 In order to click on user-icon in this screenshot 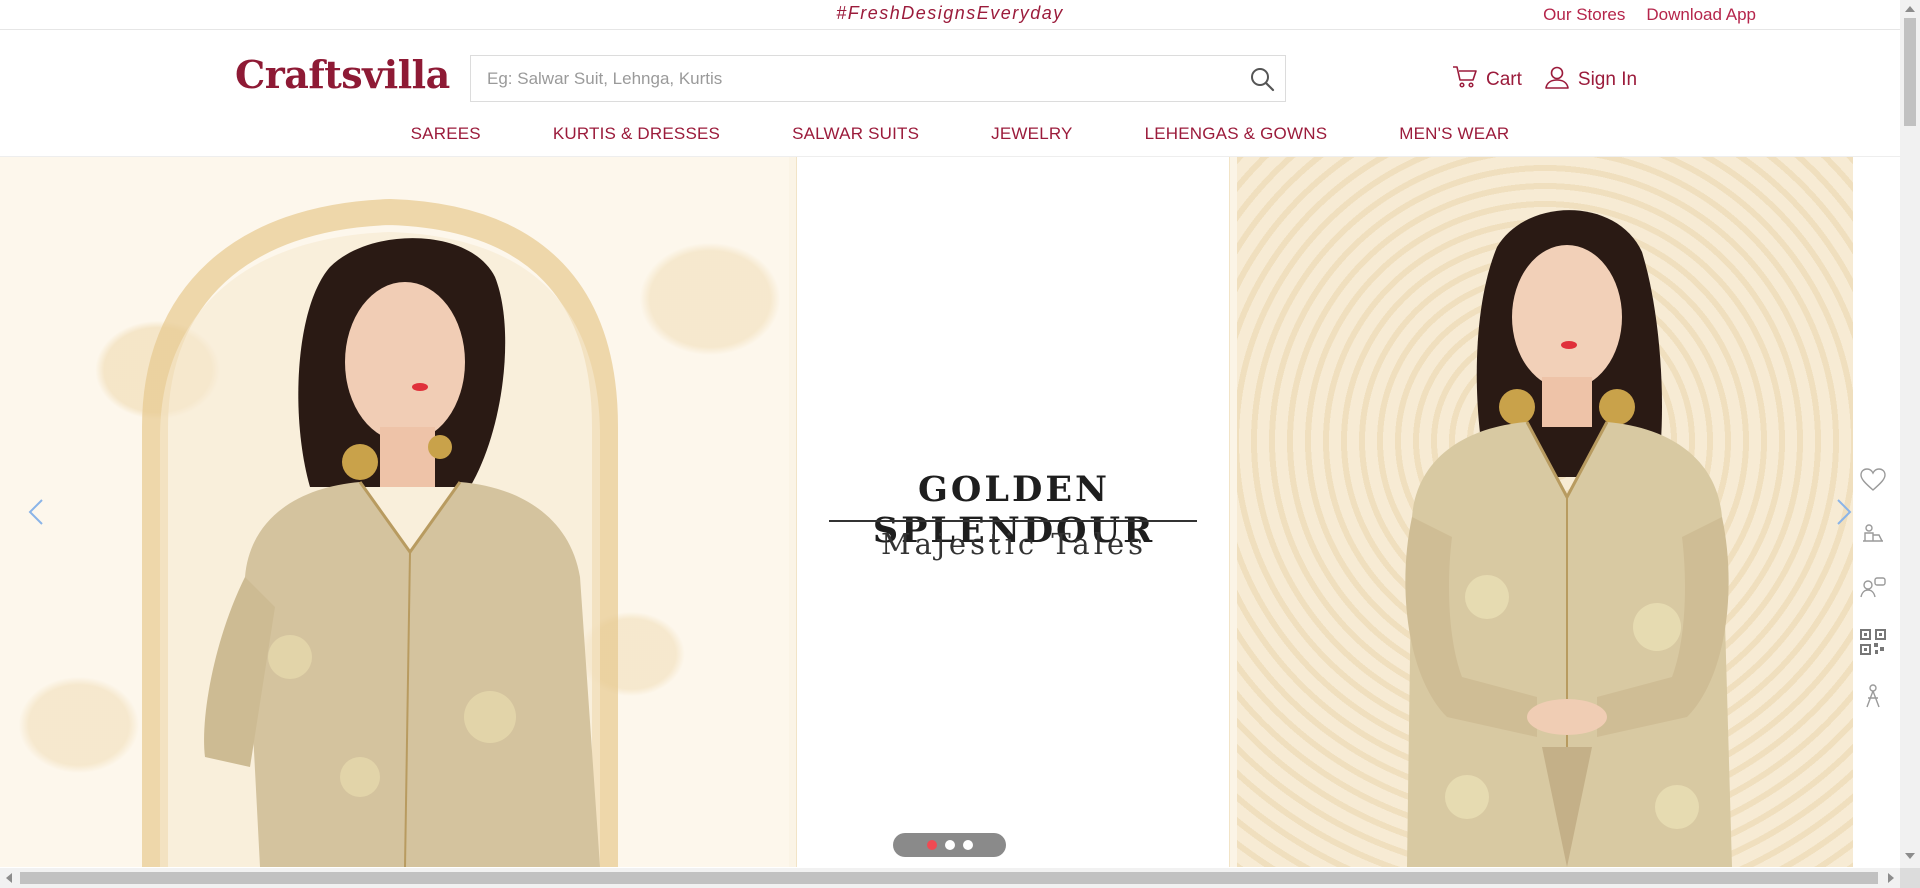, I will do `click(1557, 80)`.